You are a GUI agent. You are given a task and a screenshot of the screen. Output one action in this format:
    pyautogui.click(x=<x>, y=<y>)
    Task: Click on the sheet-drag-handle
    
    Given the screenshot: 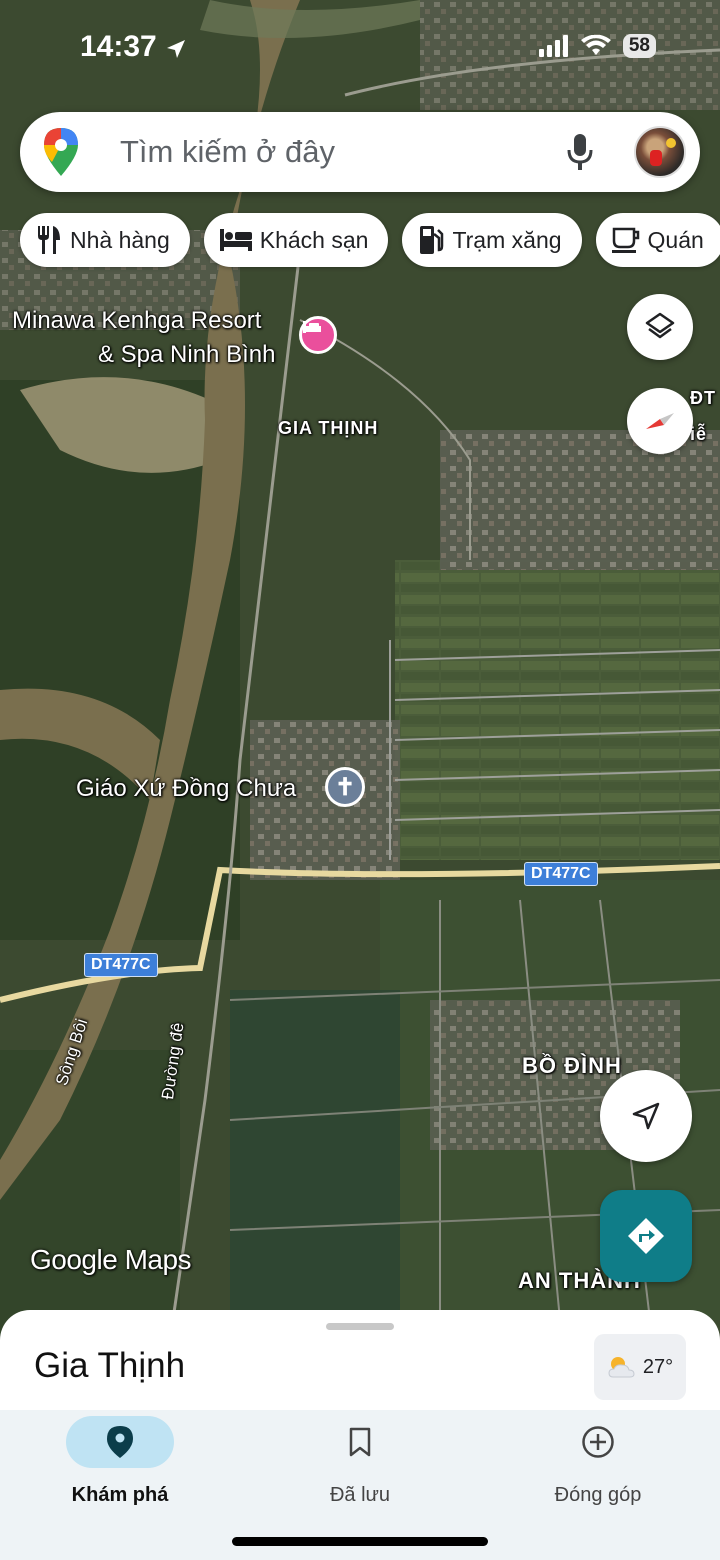 What is the action you would take?
    pyautogui.click(x=360, y=1326)
    